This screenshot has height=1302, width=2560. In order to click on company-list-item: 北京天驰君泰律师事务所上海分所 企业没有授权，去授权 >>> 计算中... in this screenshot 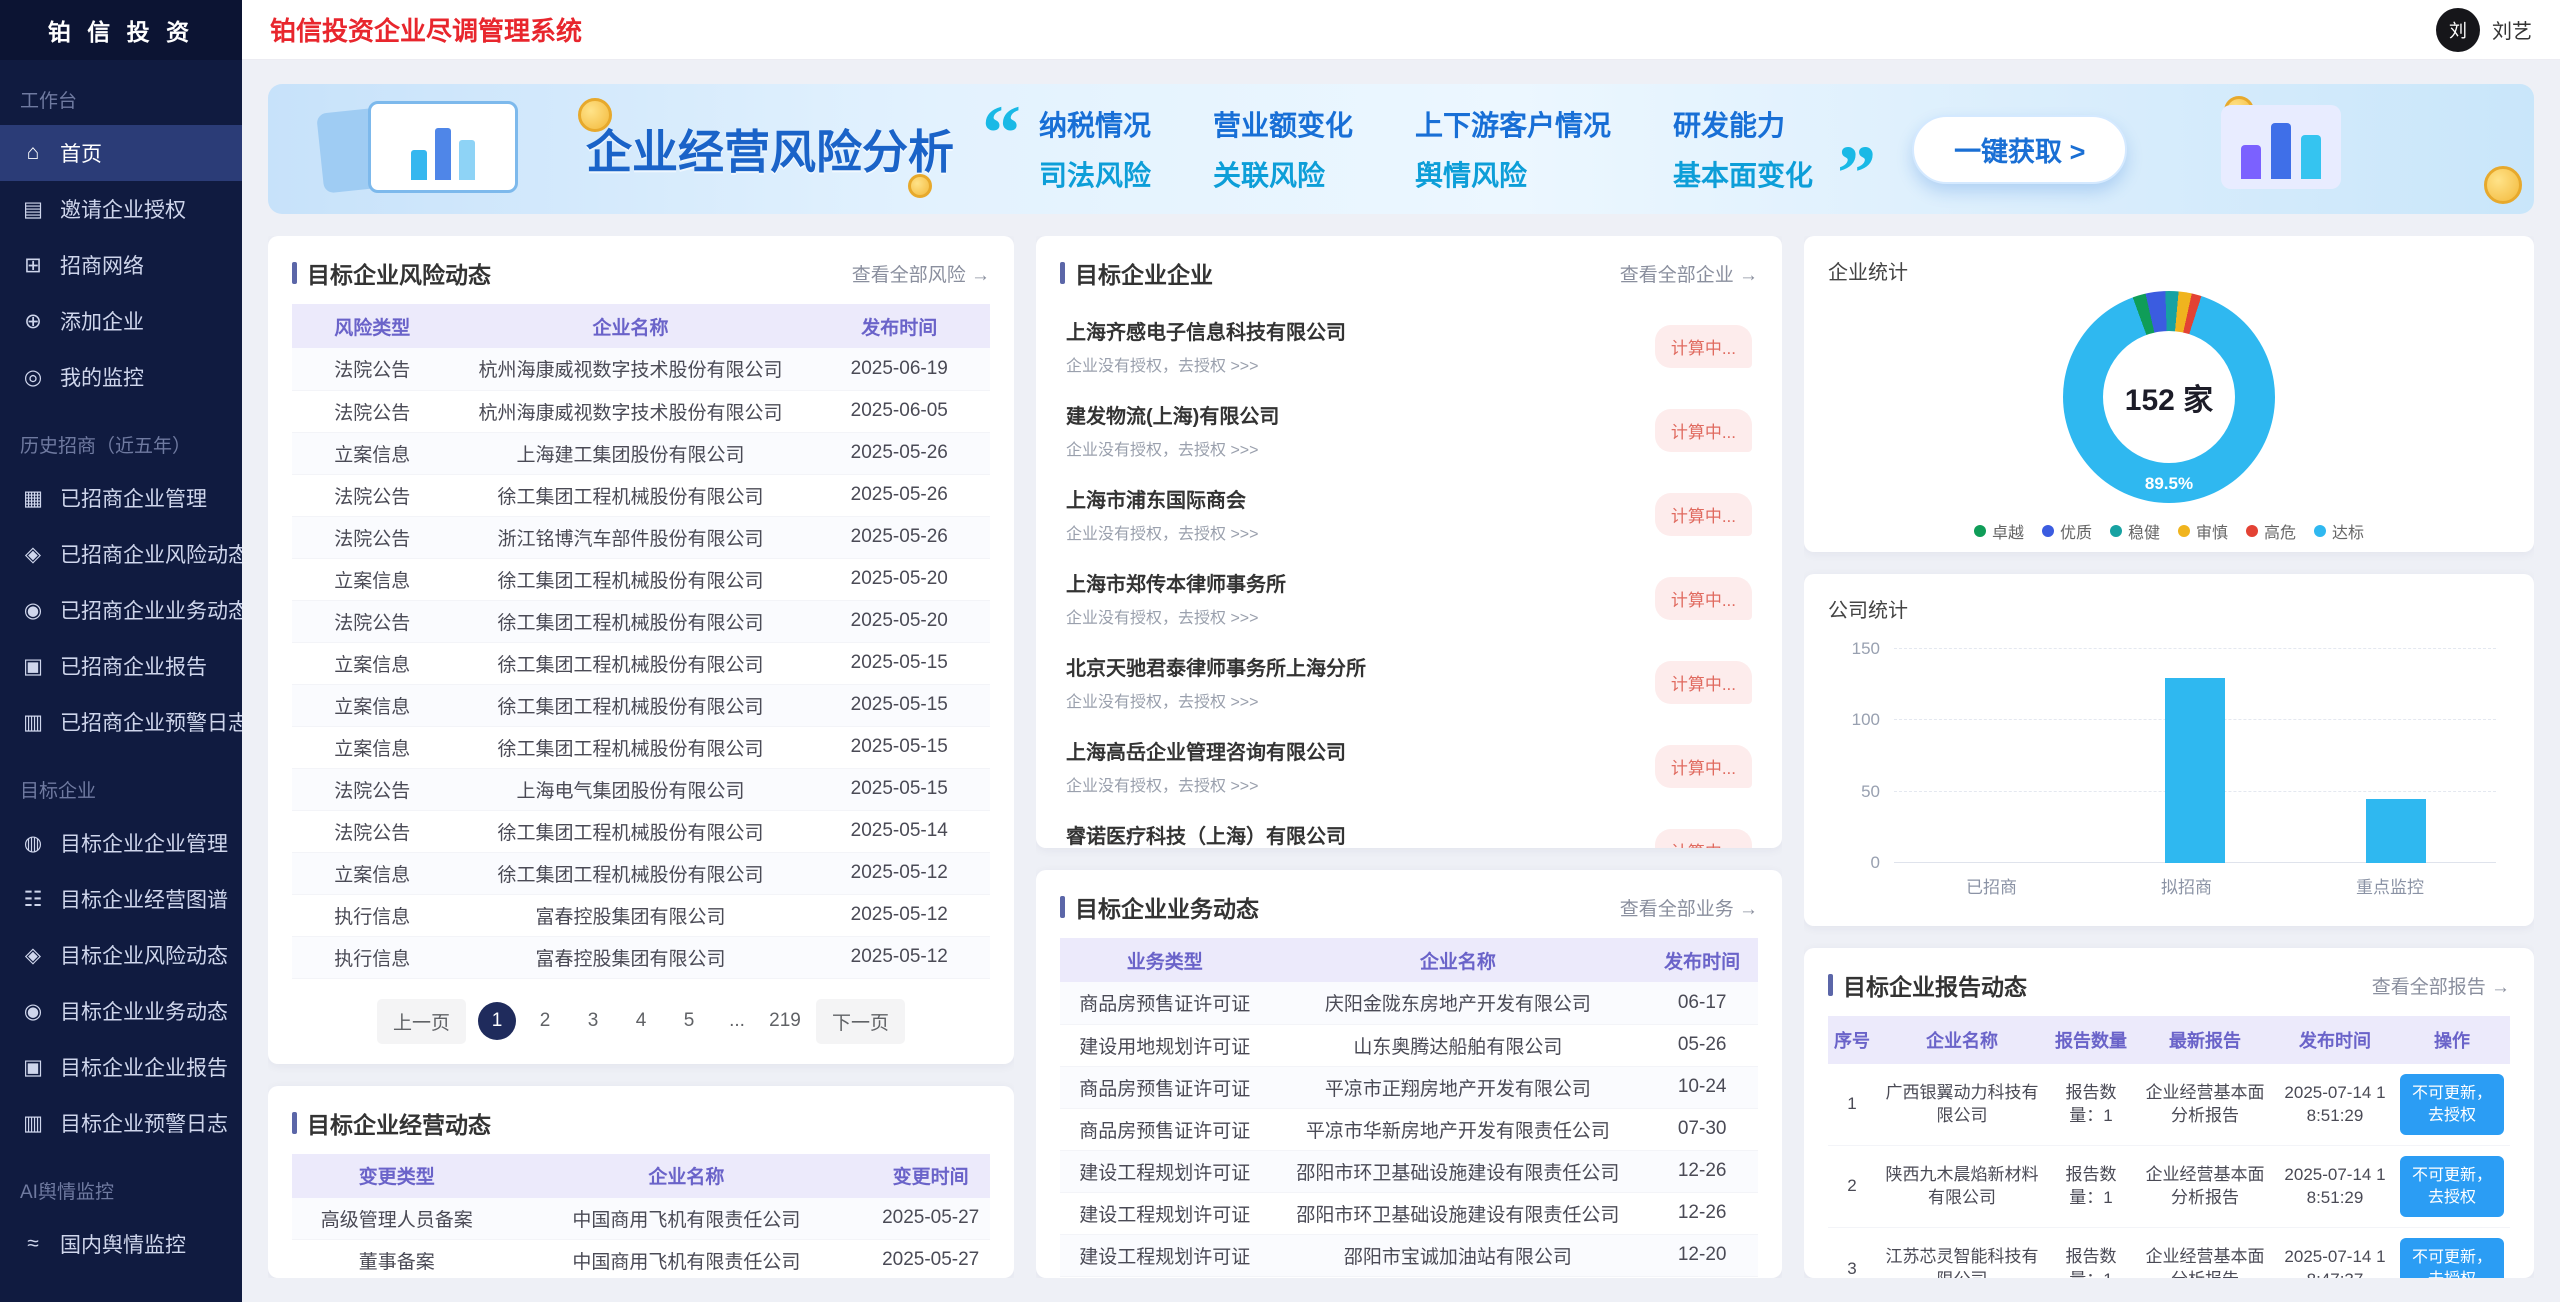, I will do `click(1409, 682)`.